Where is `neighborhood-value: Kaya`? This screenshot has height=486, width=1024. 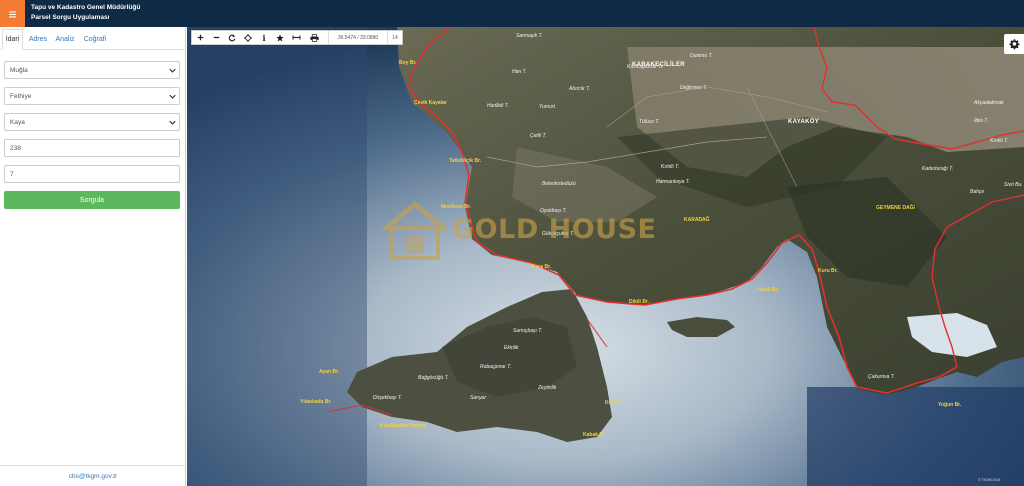 neighborhood-value: Kaya is located at coordinates (17, 122).